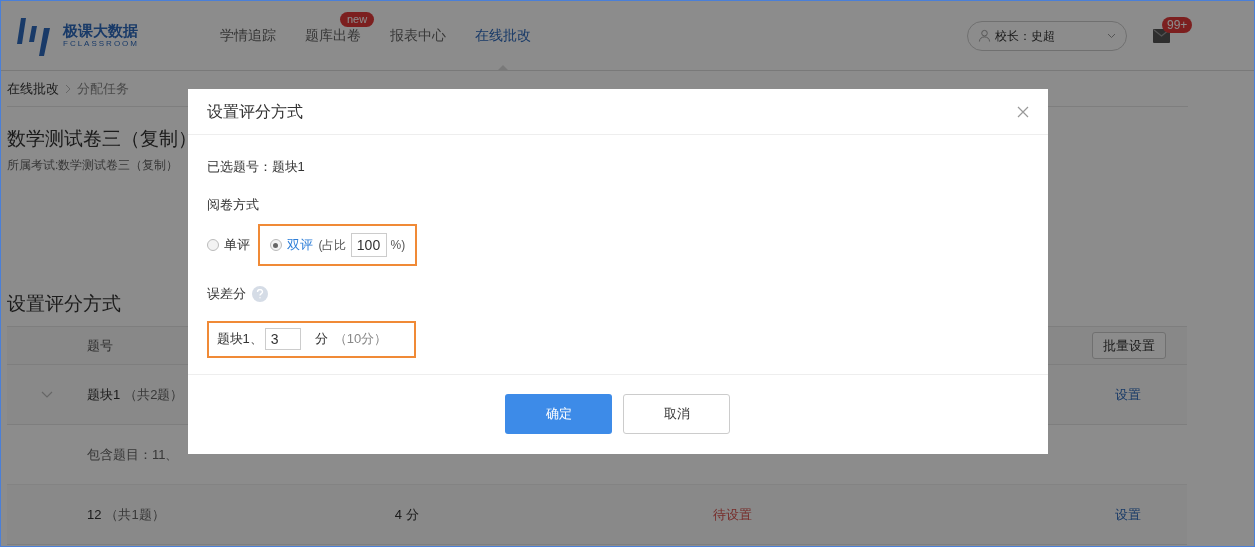 This screenshot has width=1255, height=547. I want to click on score: 4 分, so click(406, 514).